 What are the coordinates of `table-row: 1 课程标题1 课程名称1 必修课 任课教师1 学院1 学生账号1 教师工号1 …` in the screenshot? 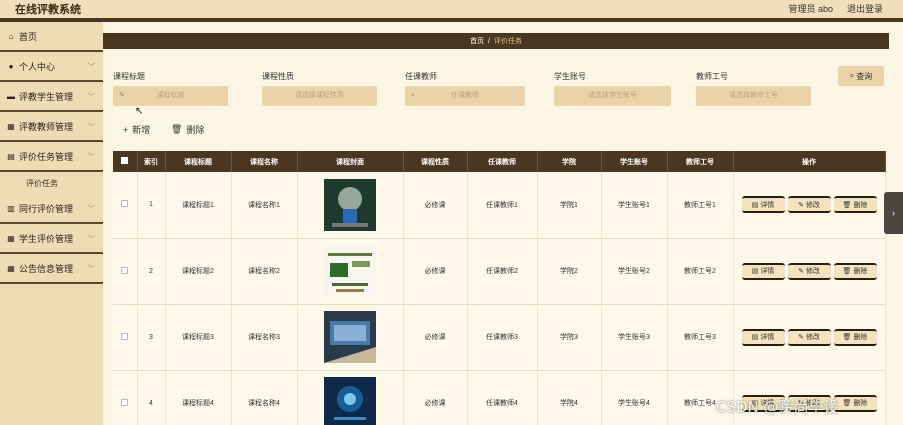 It's located at (499, 205).